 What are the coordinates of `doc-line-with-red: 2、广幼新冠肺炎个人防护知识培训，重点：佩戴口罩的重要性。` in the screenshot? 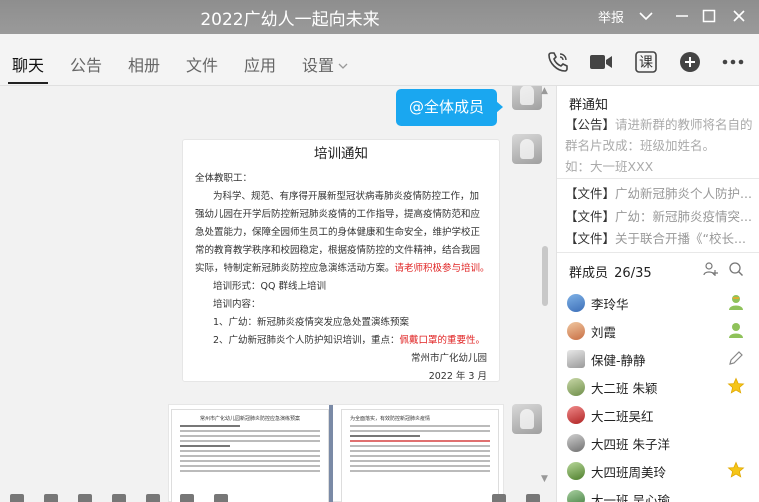 It's located at (344, 341).